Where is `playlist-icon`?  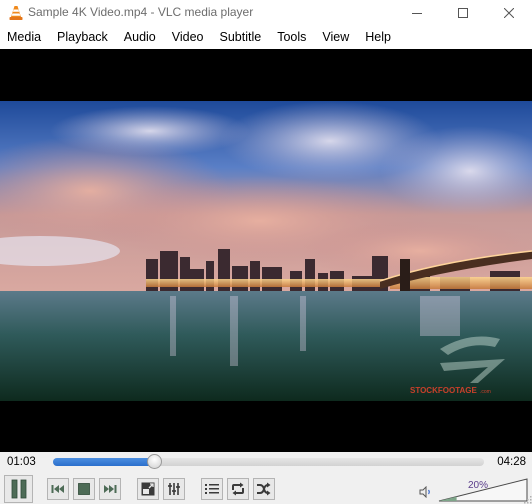 playlist-icon is located at coordinates (212, 489).